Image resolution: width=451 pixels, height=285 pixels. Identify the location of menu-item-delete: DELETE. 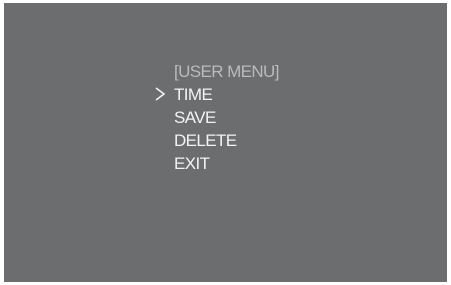
(205, 140).